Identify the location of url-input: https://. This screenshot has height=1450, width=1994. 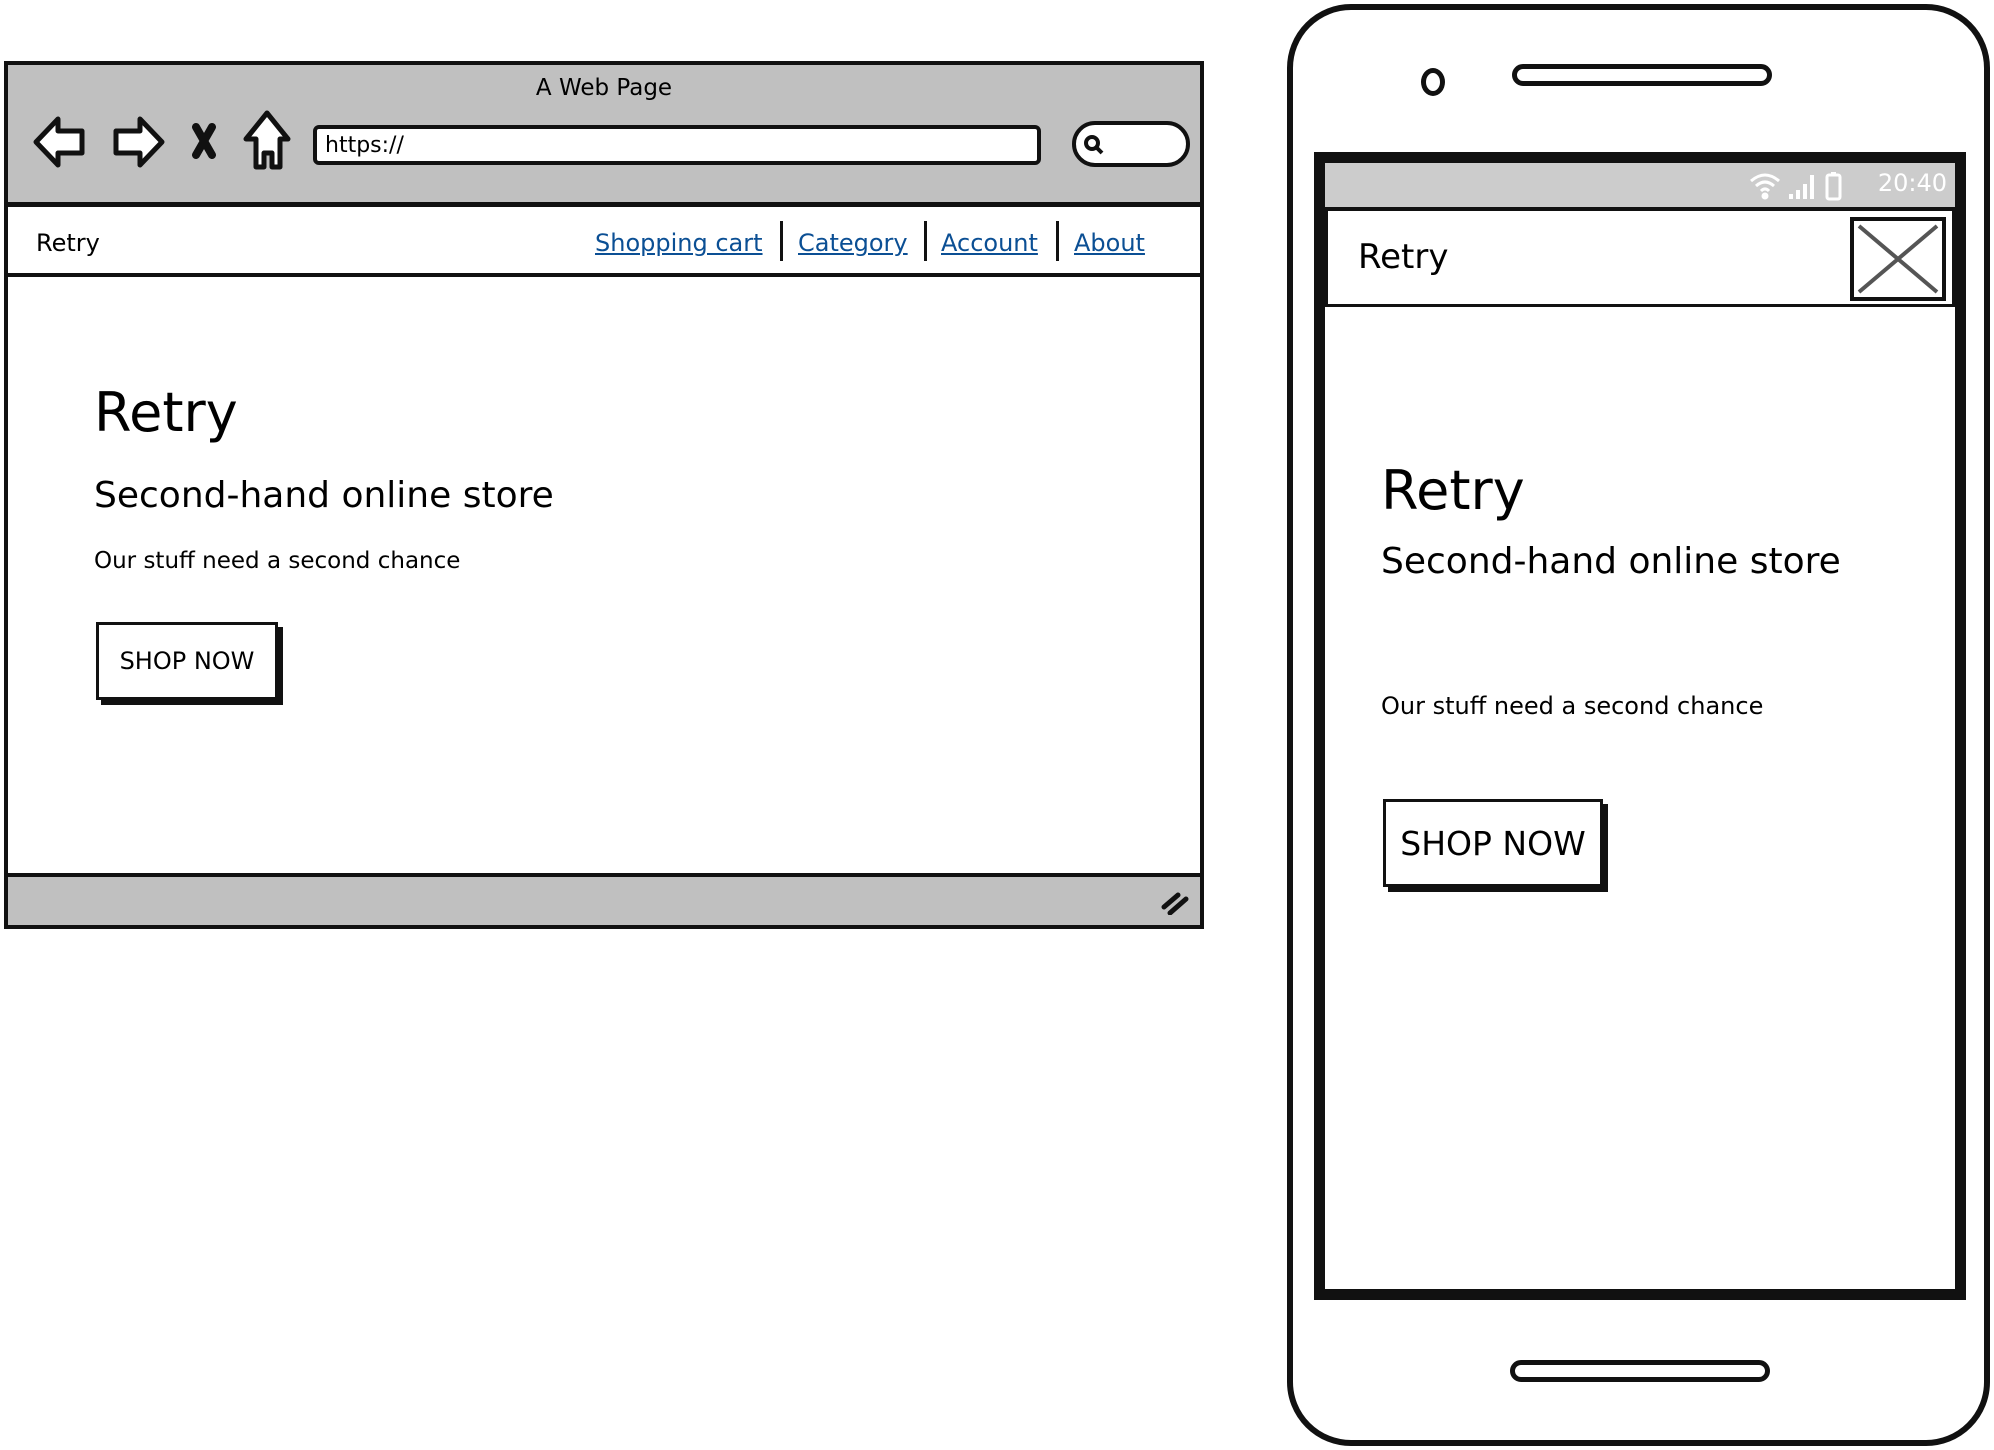
(677, 145).